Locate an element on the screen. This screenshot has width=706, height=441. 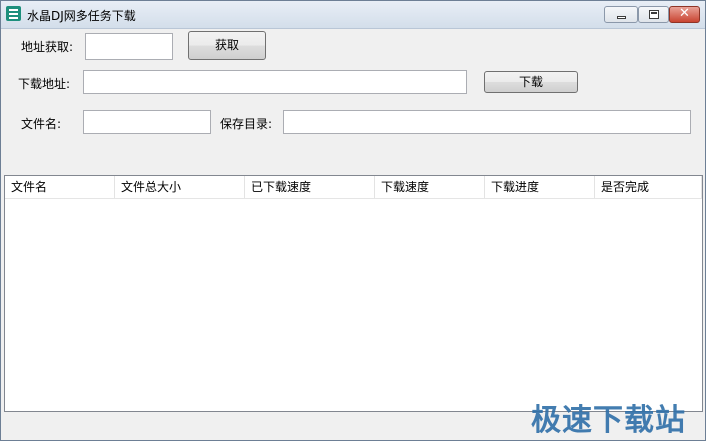
save-dir-input is located at coordinates (487, 122).